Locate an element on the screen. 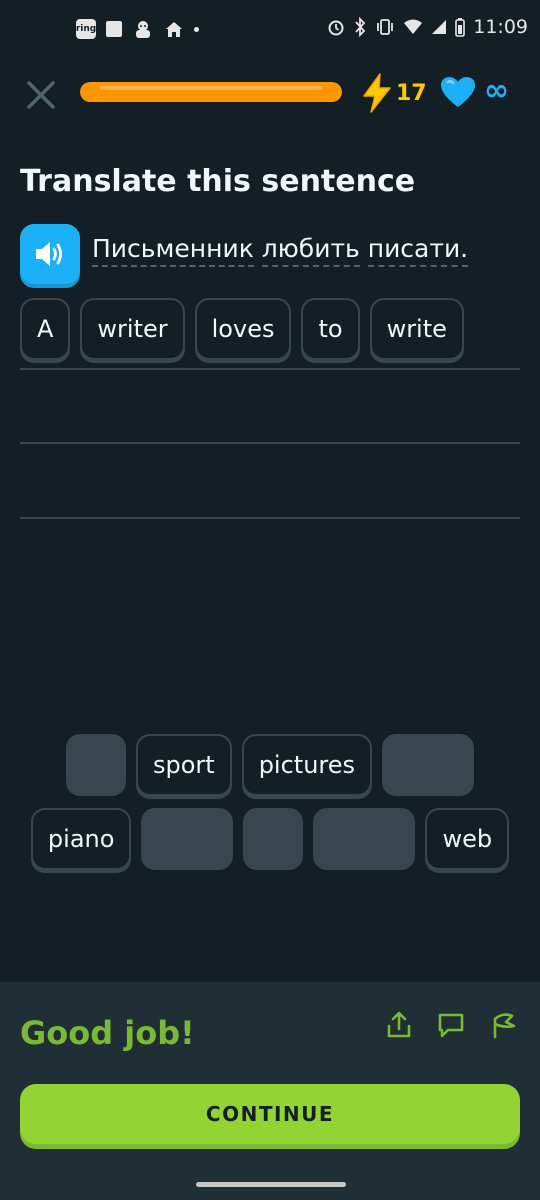 The height and width of the screenshot is (1200, 540). vibrate-icon is located at coordinates (385, 27).